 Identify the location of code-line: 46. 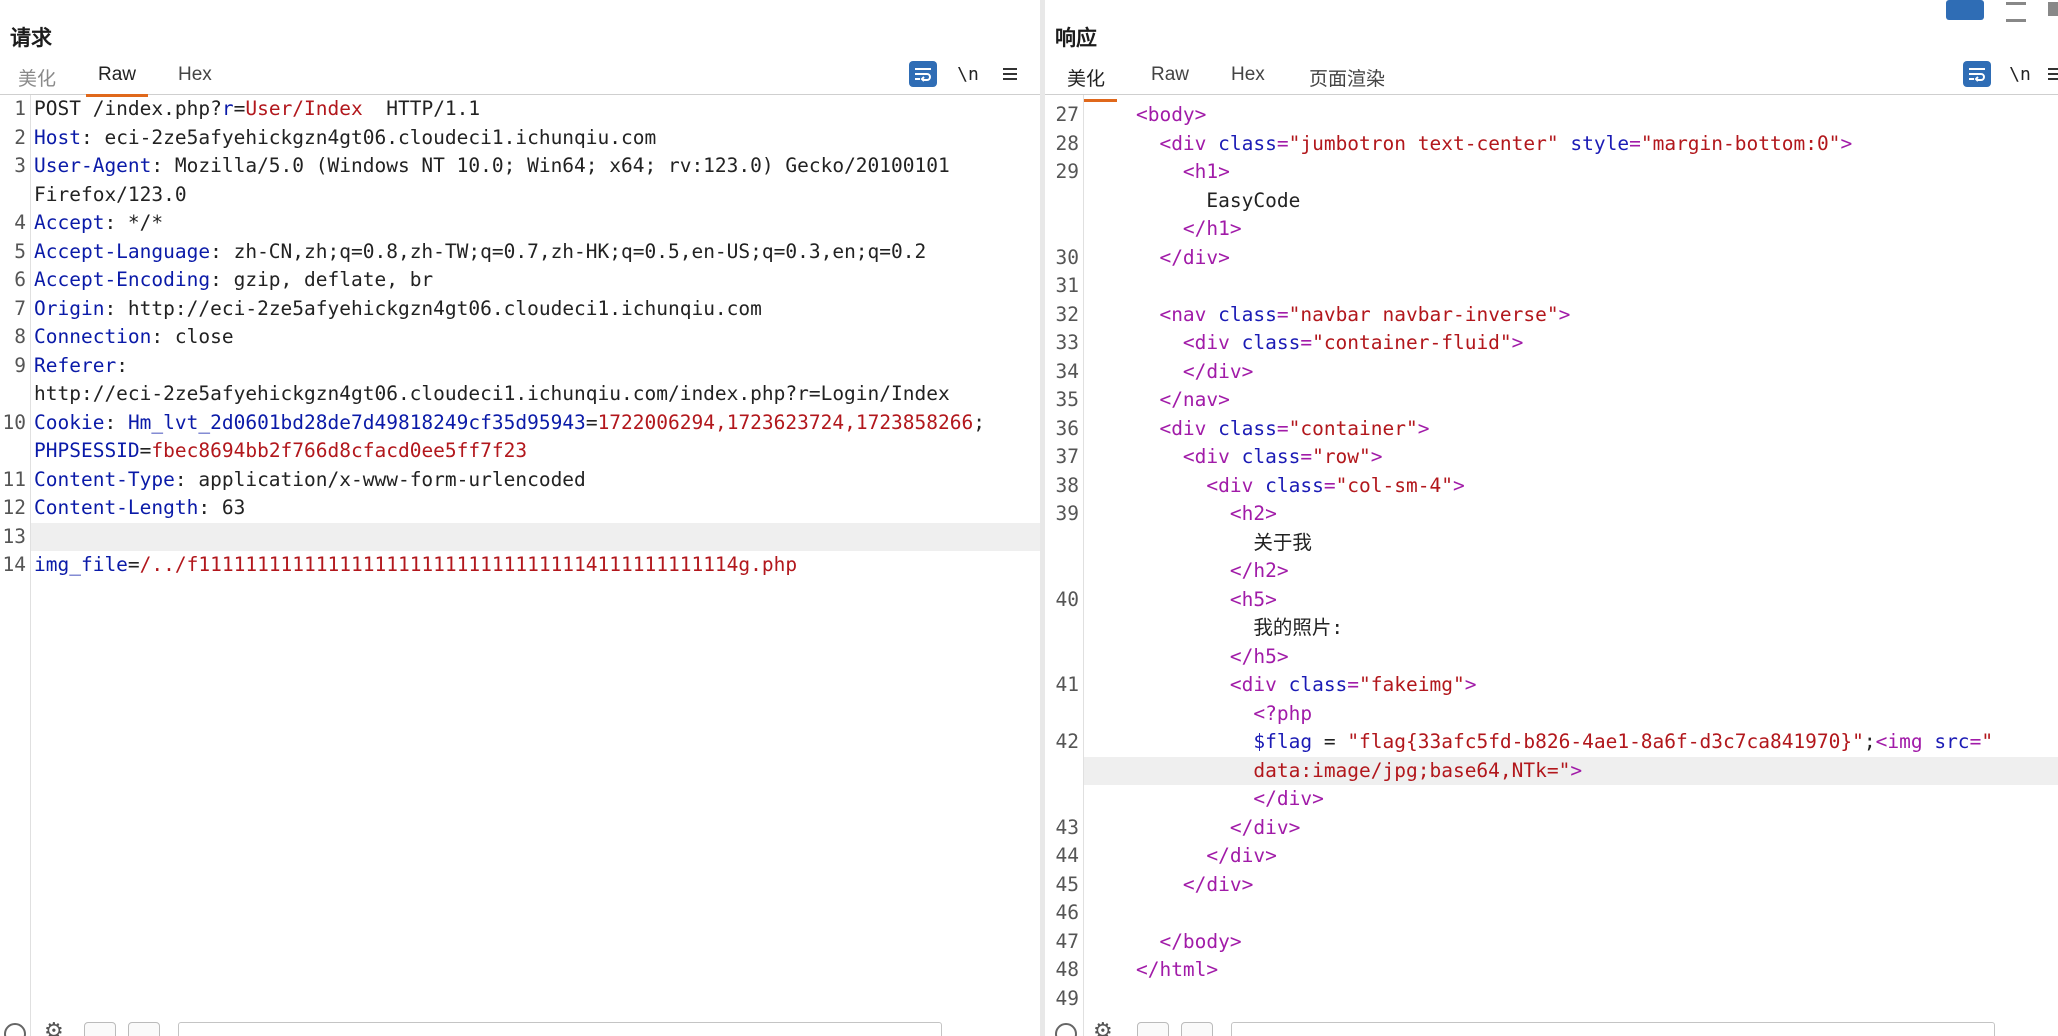
(1551, 913).